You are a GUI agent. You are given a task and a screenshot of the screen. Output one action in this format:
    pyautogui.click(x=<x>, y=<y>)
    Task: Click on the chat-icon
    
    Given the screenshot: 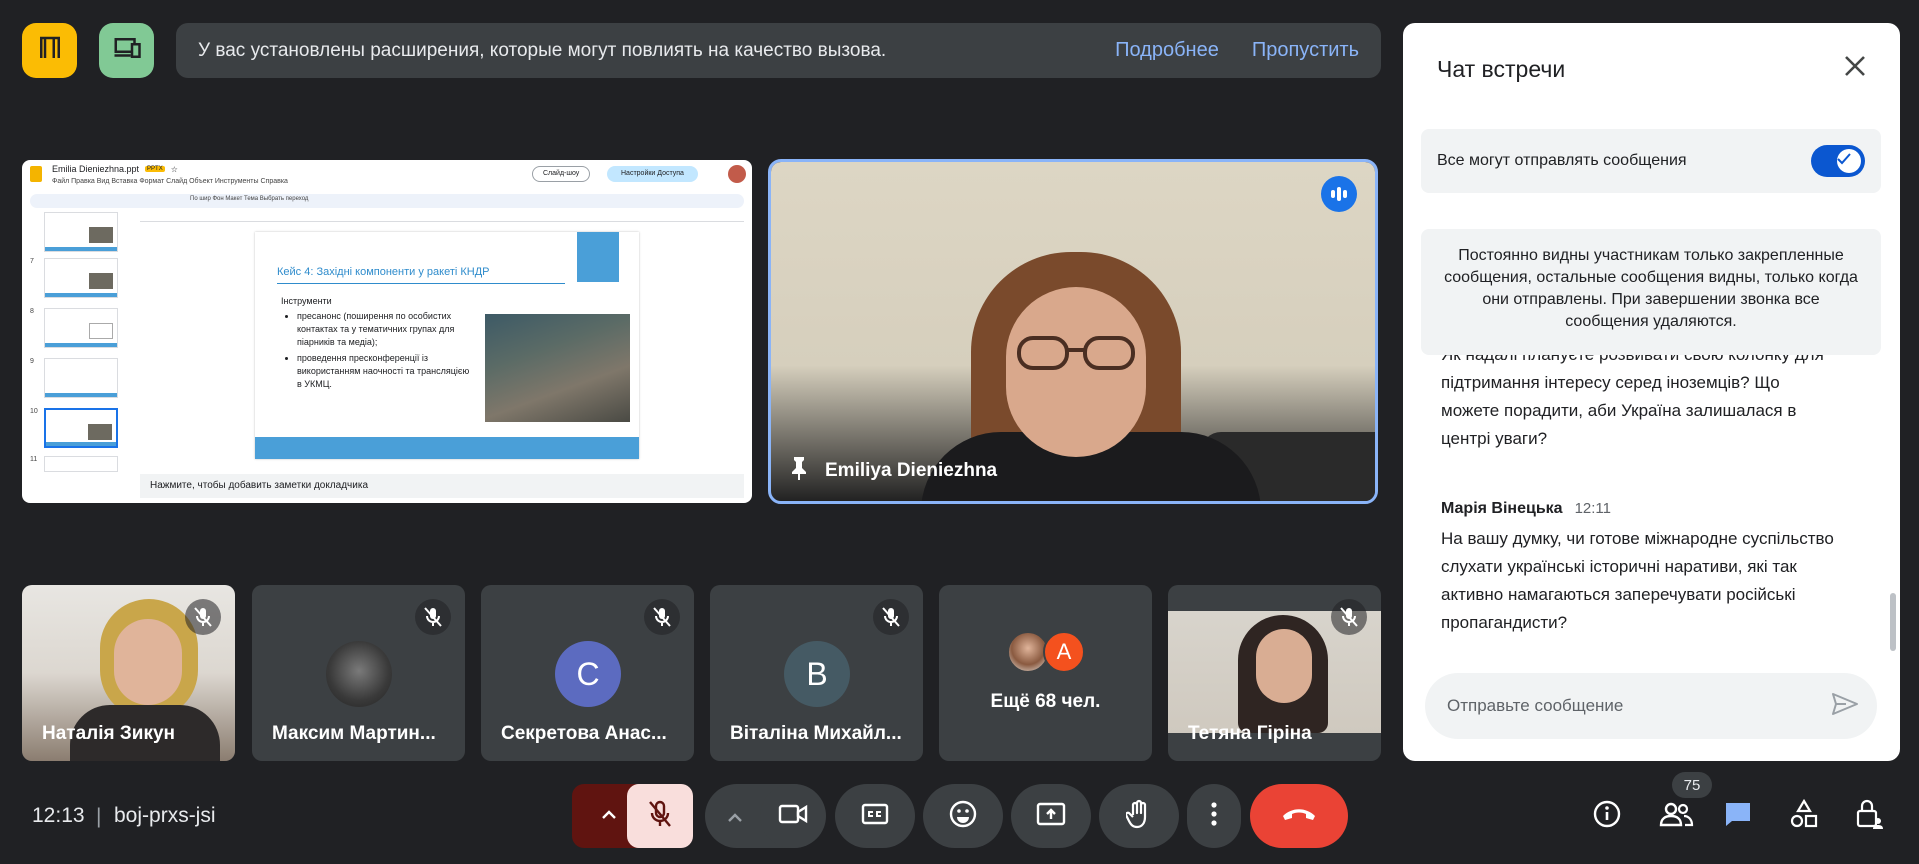 What is the action you would take?
    pyautogui.click(x=1738, y=816)
    